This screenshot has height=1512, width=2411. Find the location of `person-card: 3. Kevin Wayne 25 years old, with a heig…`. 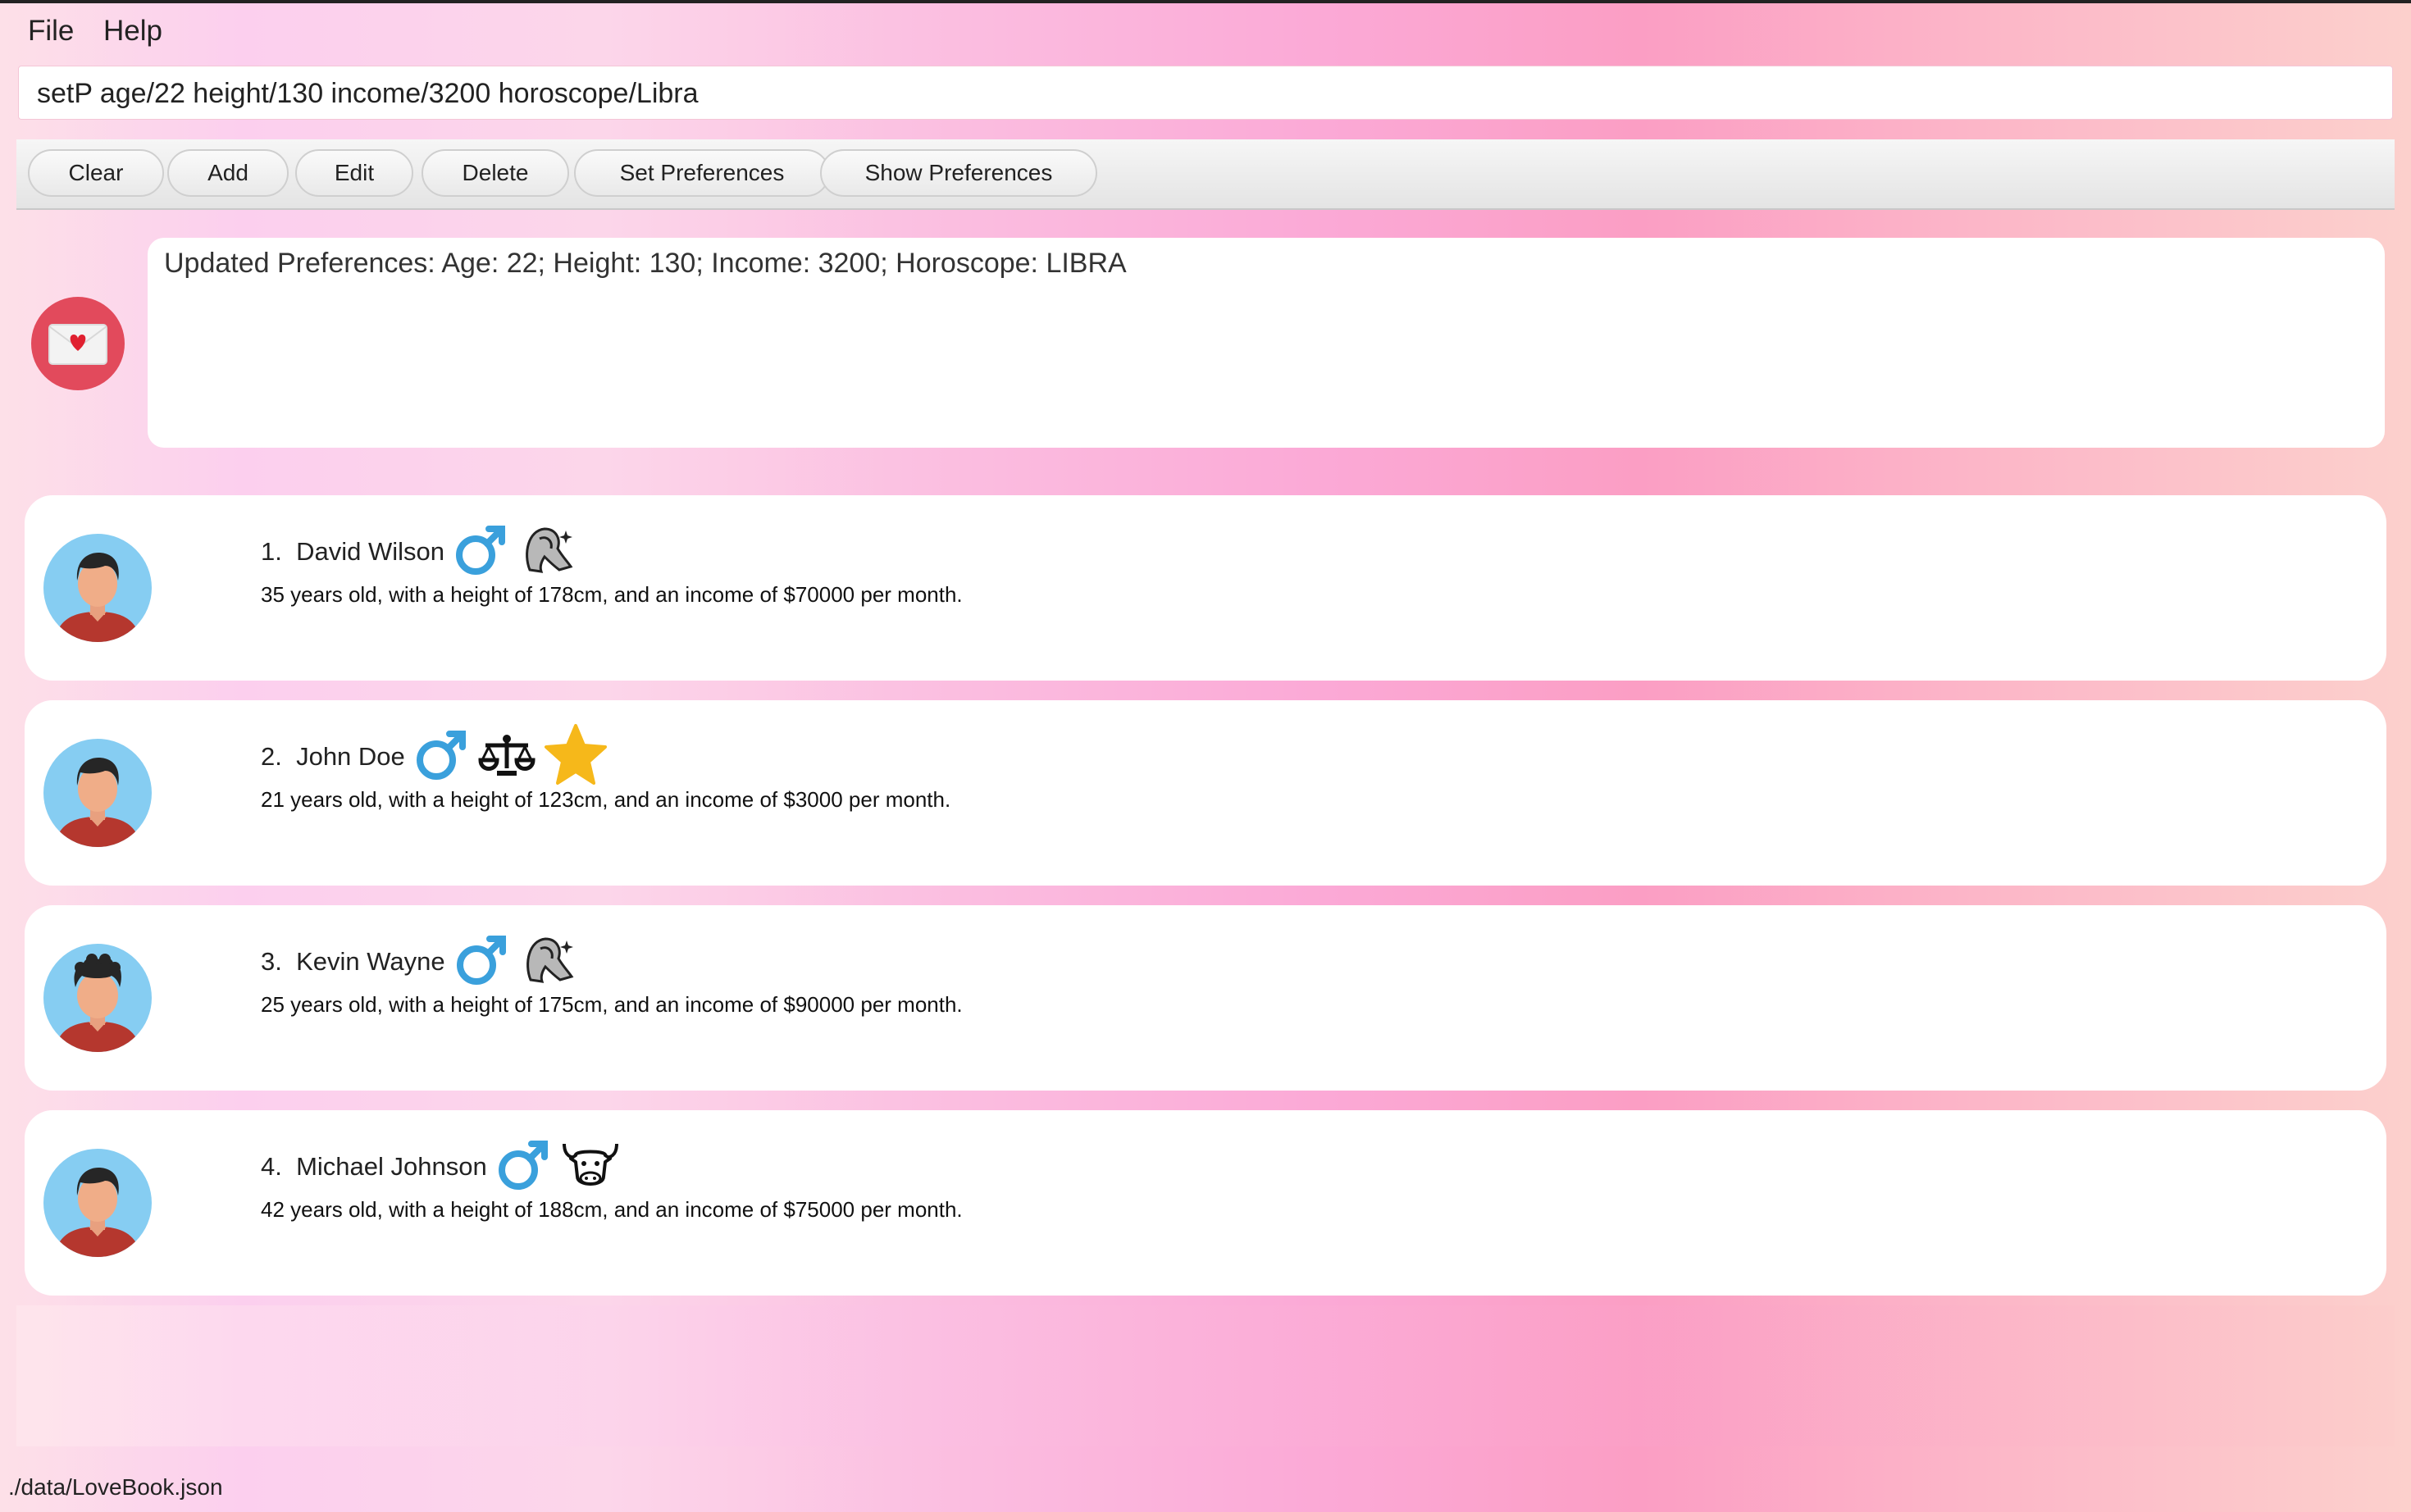

person-card: 3. Kevin Wayne 25 years old, with a heig… is located at coordinates (1205, 998).